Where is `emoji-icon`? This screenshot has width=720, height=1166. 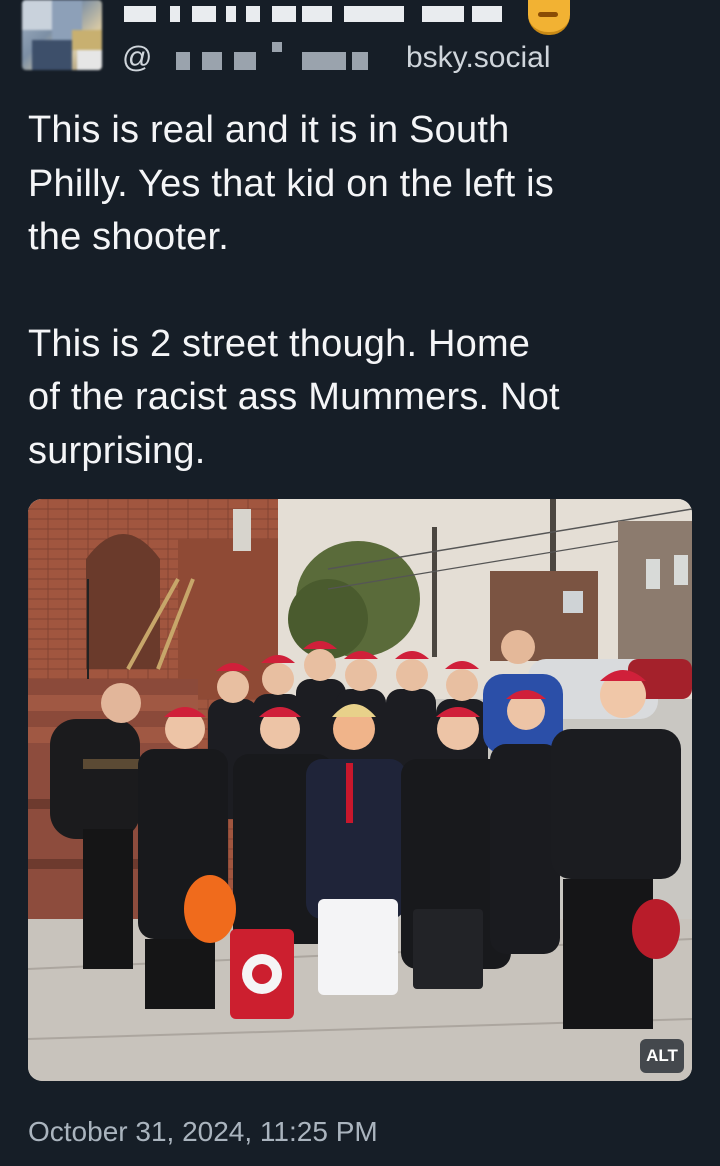
emoji-icon is located at coordinates (549, 17).